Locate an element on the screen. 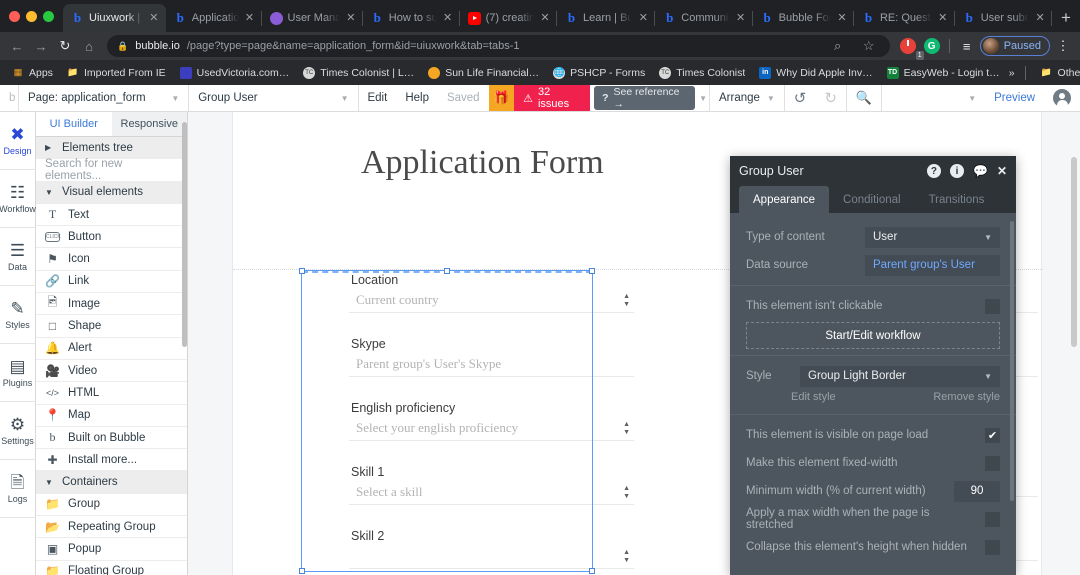 The height and width of the screenshot is (575, 1080). rail-item-data: ☰ Data is located at coordinates (18, 257).